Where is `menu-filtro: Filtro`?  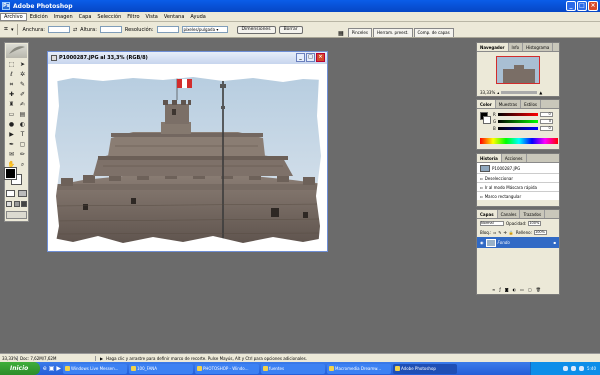 menu-filtro: Filtro is located at coordinates (133, 17).